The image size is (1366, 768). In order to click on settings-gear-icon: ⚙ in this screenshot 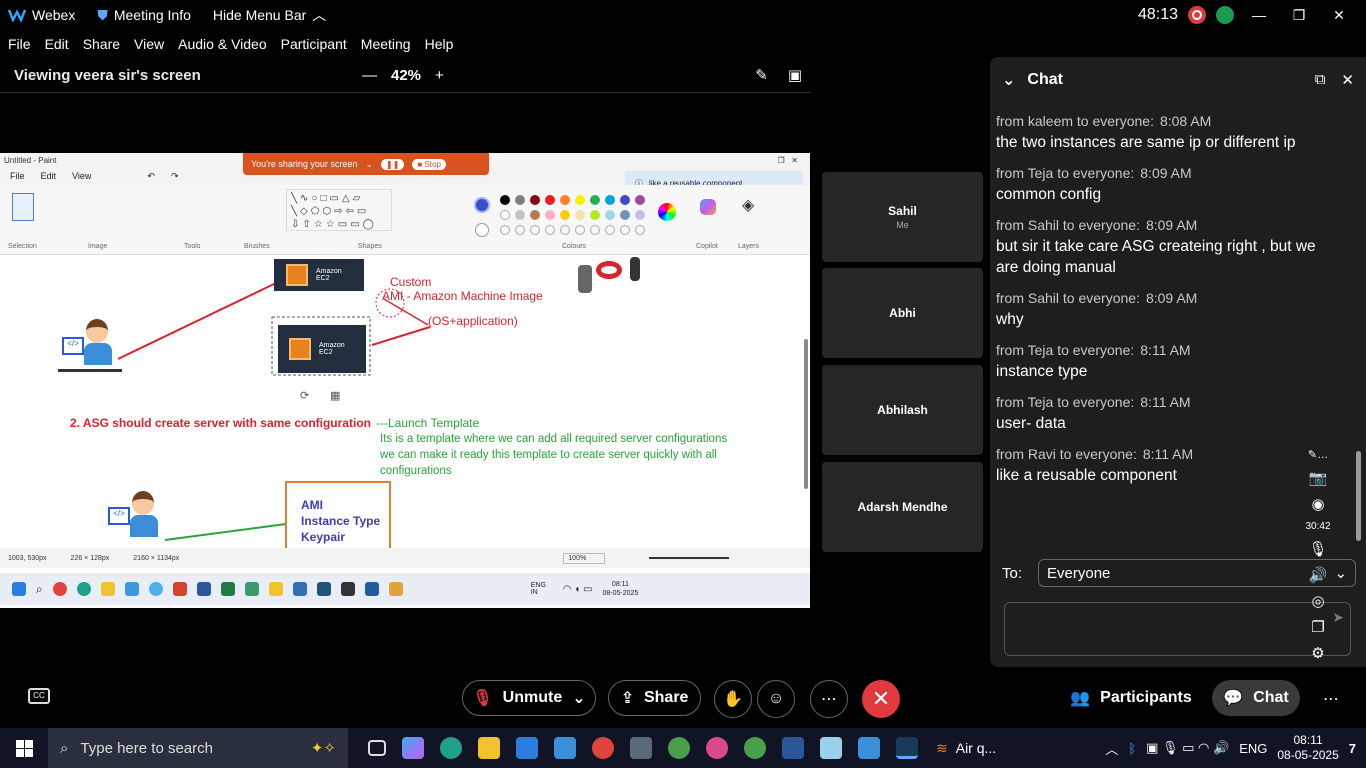, I will do `click(1317, 653)`.